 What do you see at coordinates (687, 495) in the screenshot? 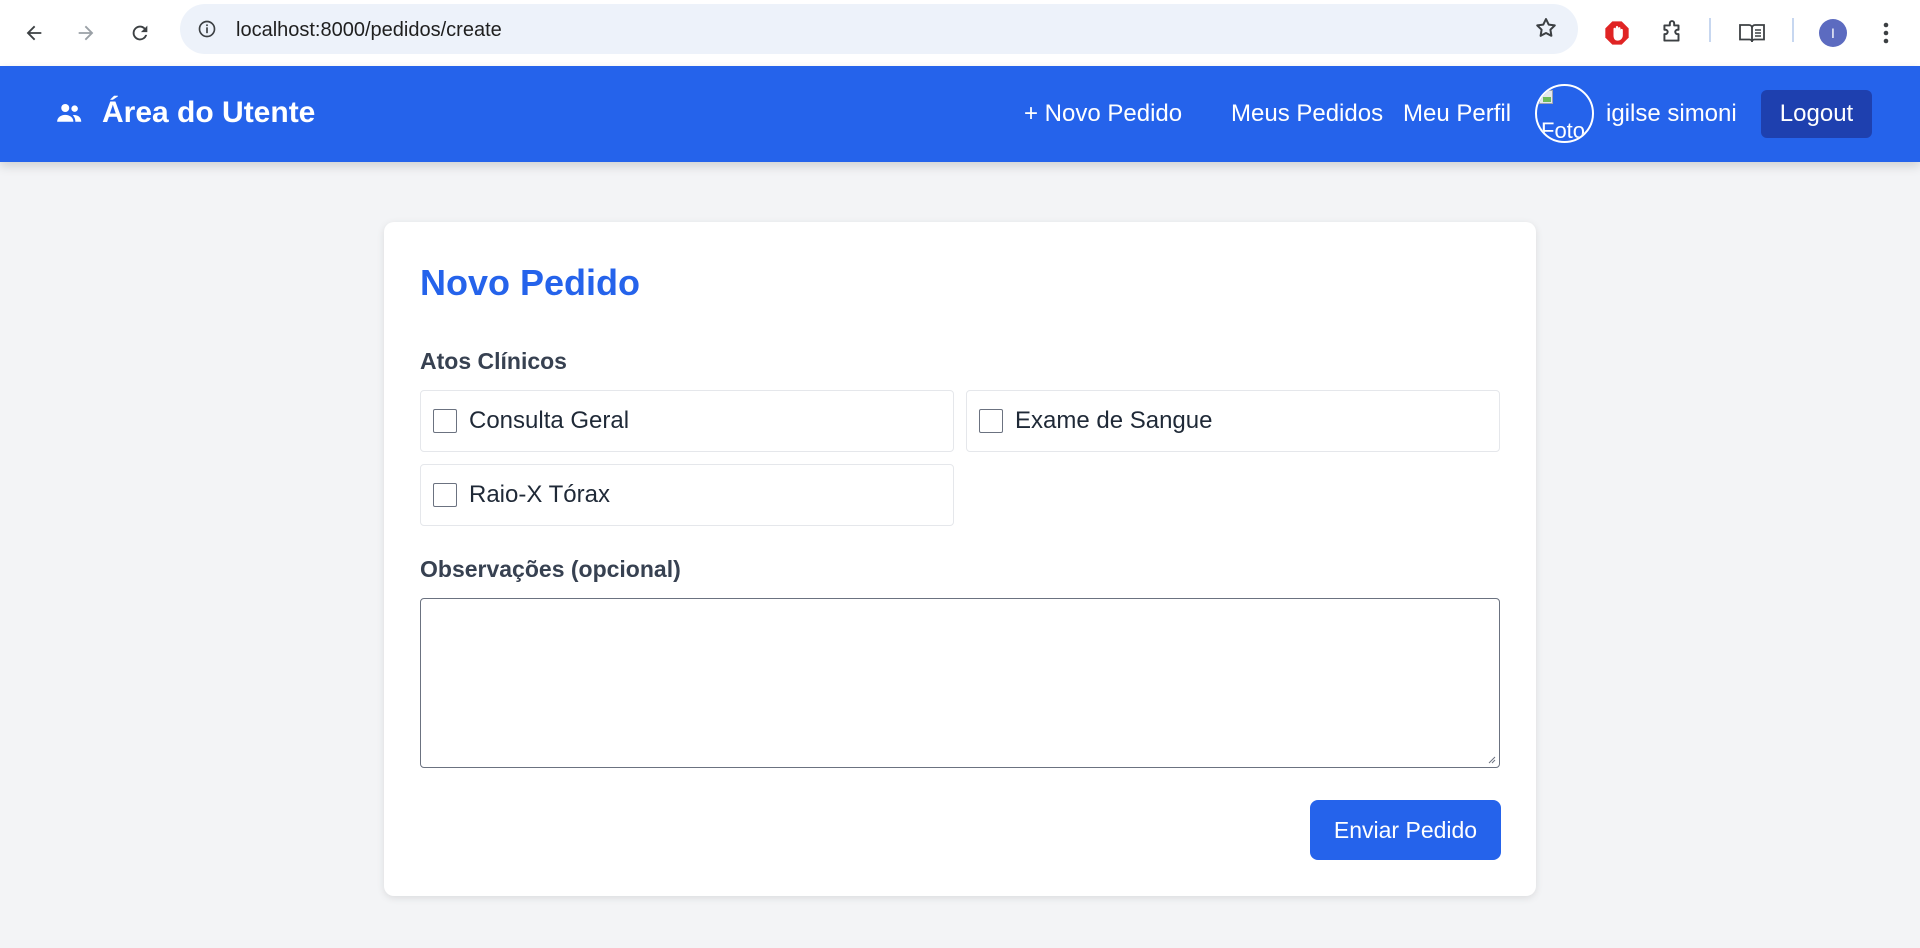
I see `ato-option-raio-x-torax: Raio-X Tórax` at bounding box center [687, 495].